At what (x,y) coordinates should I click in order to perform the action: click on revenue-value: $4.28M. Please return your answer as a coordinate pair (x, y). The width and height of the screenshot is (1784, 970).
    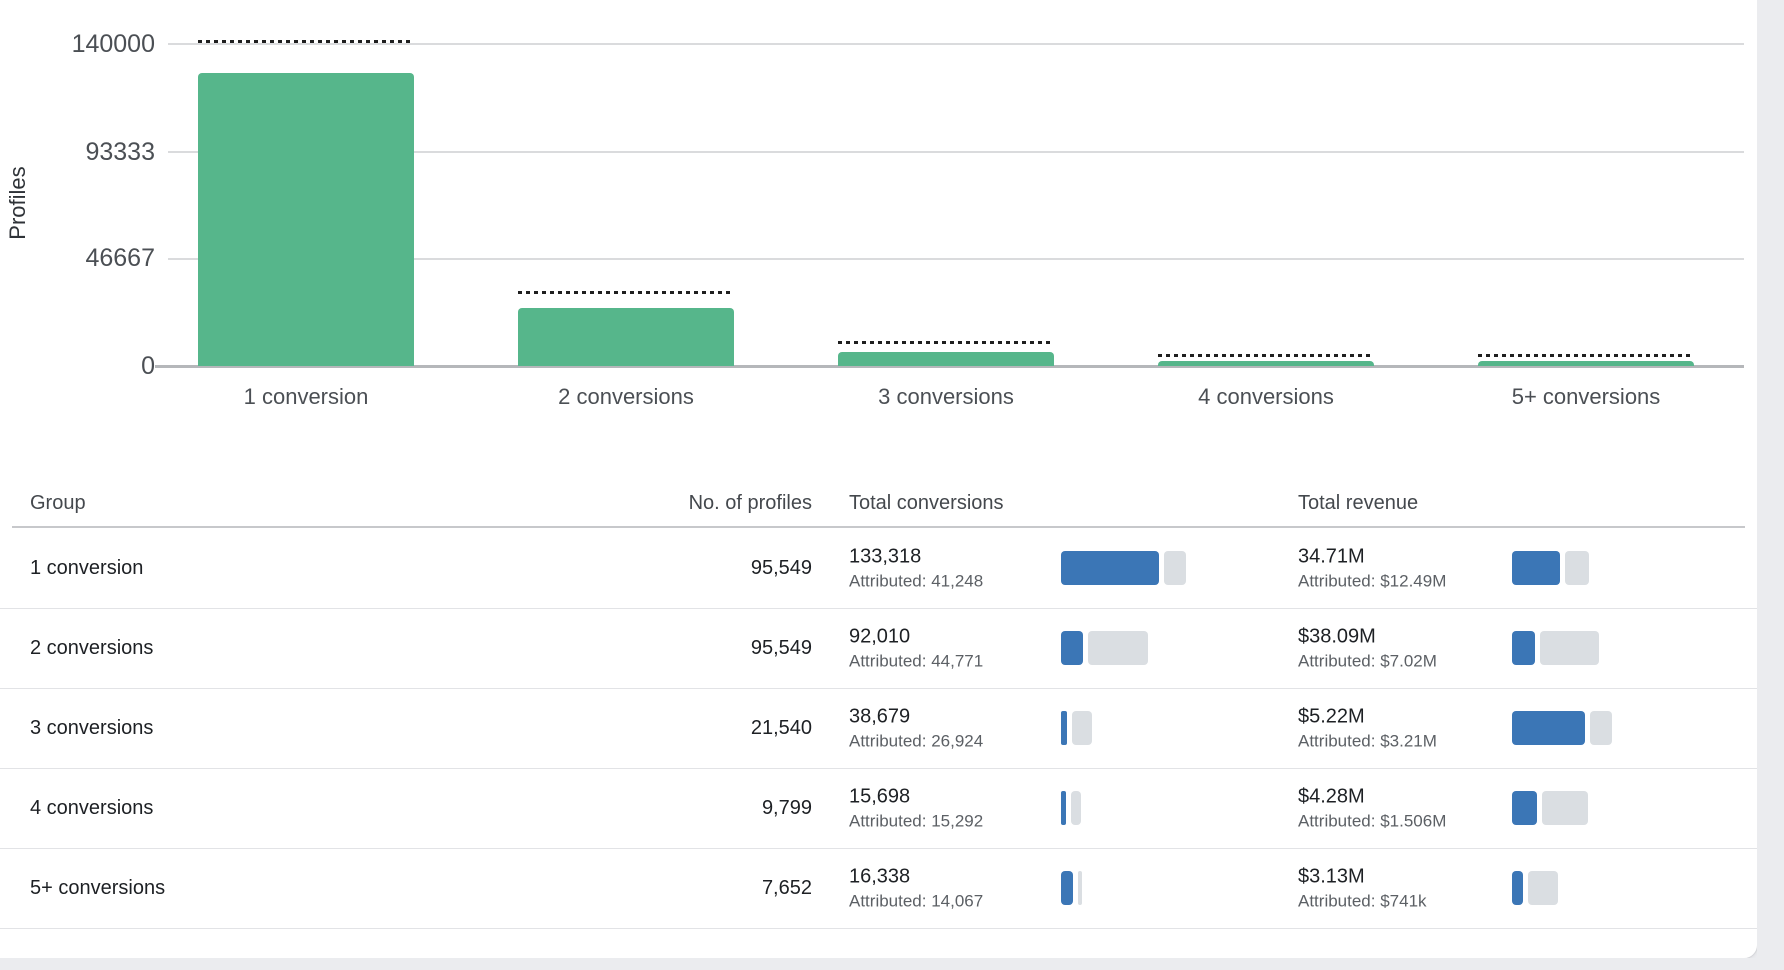
    Looking at the image, I should click on (1331, 796).